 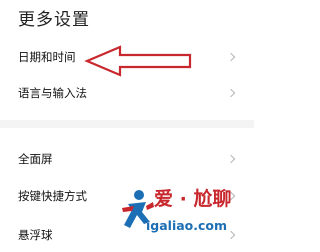 I want to click on settings-item-label: 按键快捷方式, so click(x=52, y=196).